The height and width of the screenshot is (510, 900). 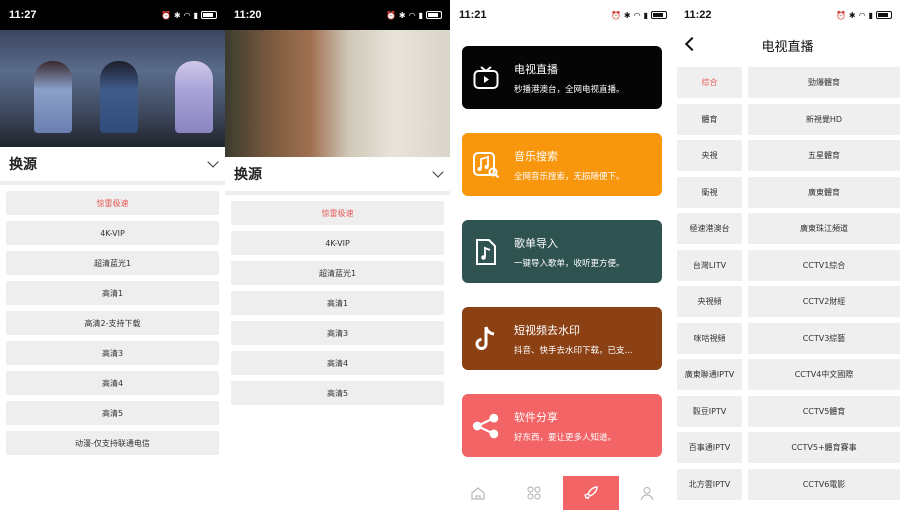 I want to click on source-item: 动漫-仅支持联通电信, so click(x=112, y=443).